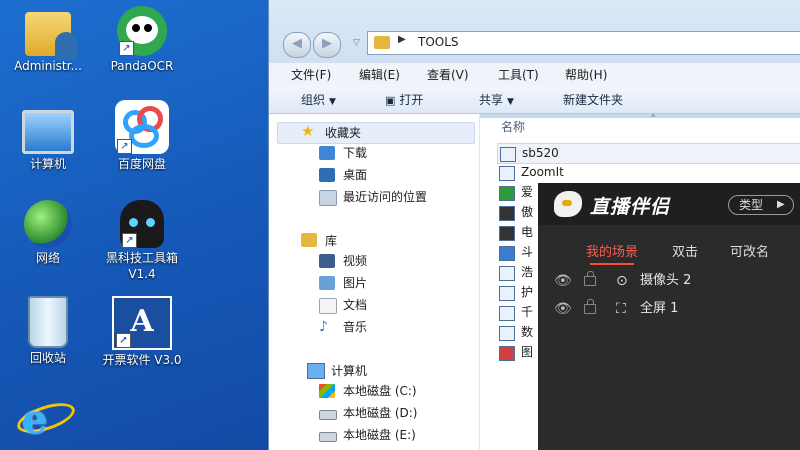  What do you see at coordinates (319, 240) in the screenshot?
I see `nav-libraries: 库` at bounding box center [319, 240].